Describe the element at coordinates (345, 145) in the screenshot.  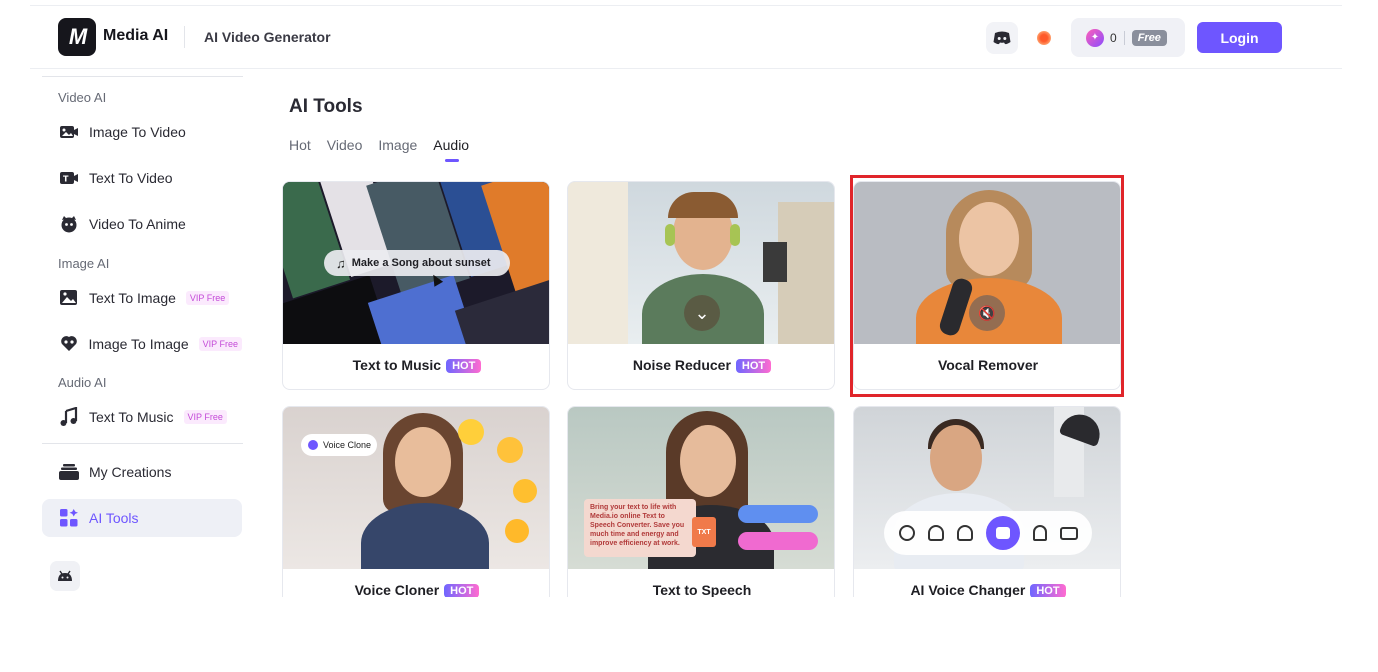
I see `tab-video: Video` at that location.